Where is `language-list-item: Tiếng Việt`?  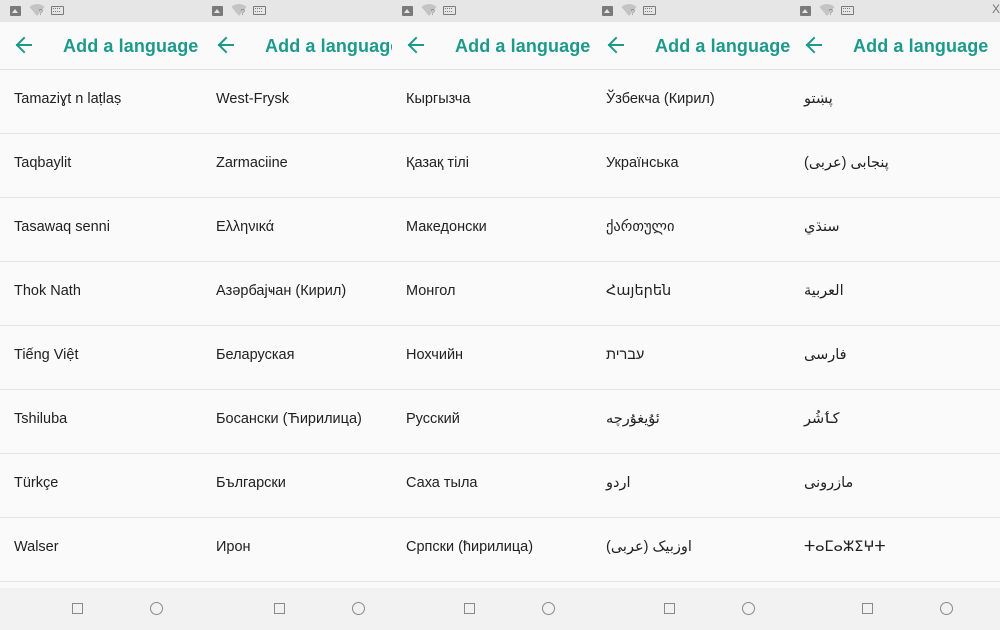 language-list-item: Tiếng Việt is located at coordinates (101, 358).